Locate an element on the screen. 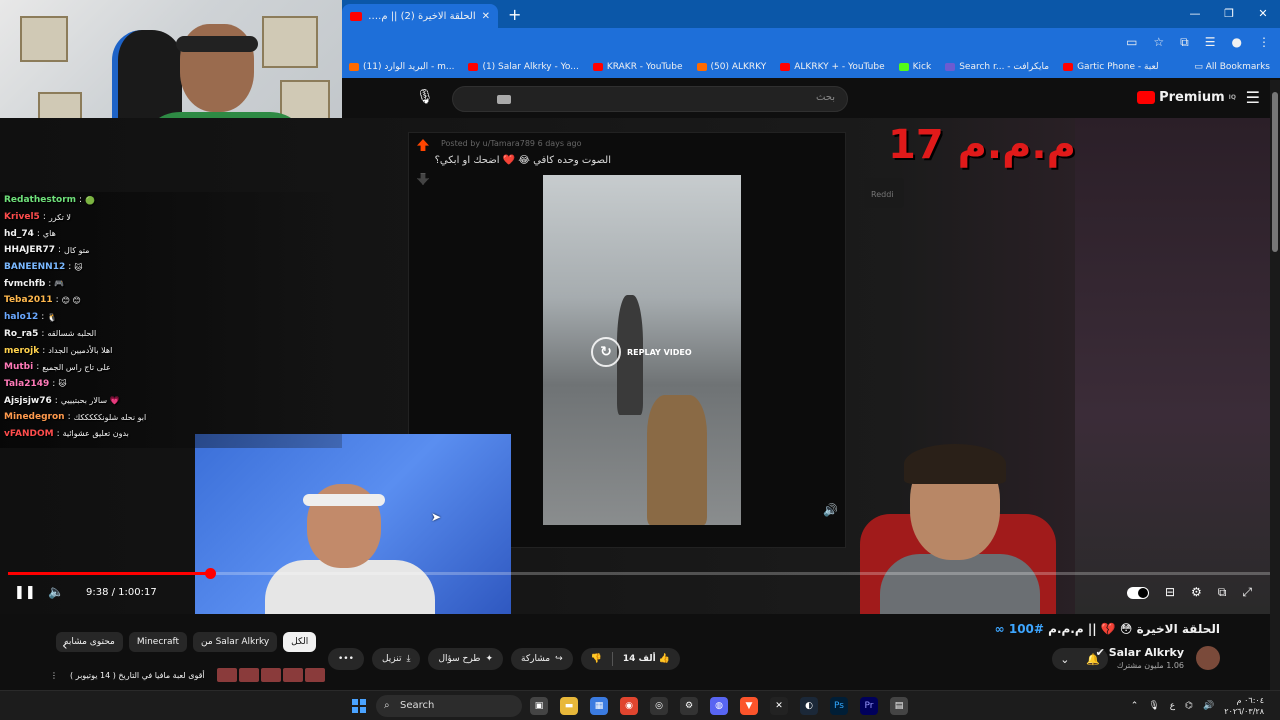  photoshop-icon: Ps is located at coordinates (839, 706).